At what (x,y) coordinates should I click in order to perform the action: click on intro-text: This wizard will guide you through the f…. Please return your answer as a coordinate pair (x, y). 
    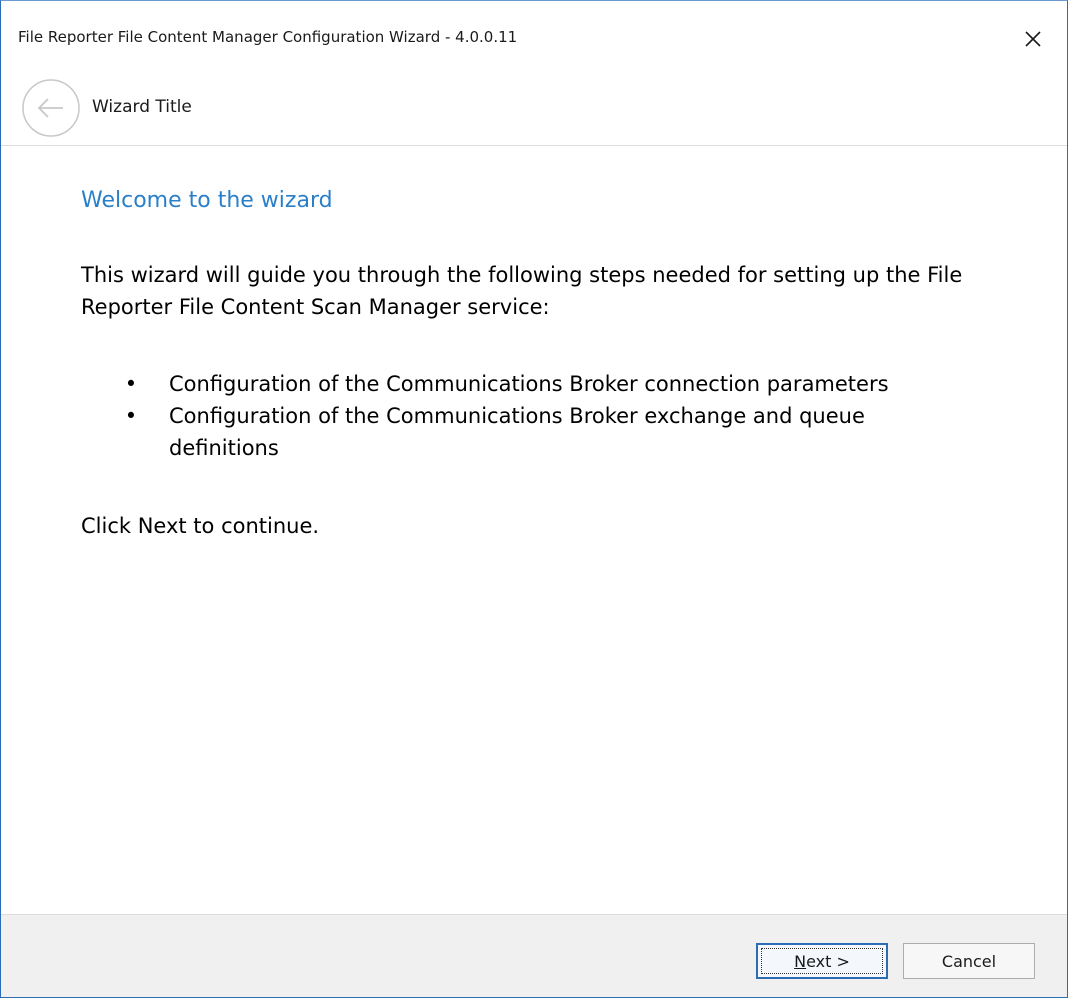
    Looking at the image, I should click on (522, 291).